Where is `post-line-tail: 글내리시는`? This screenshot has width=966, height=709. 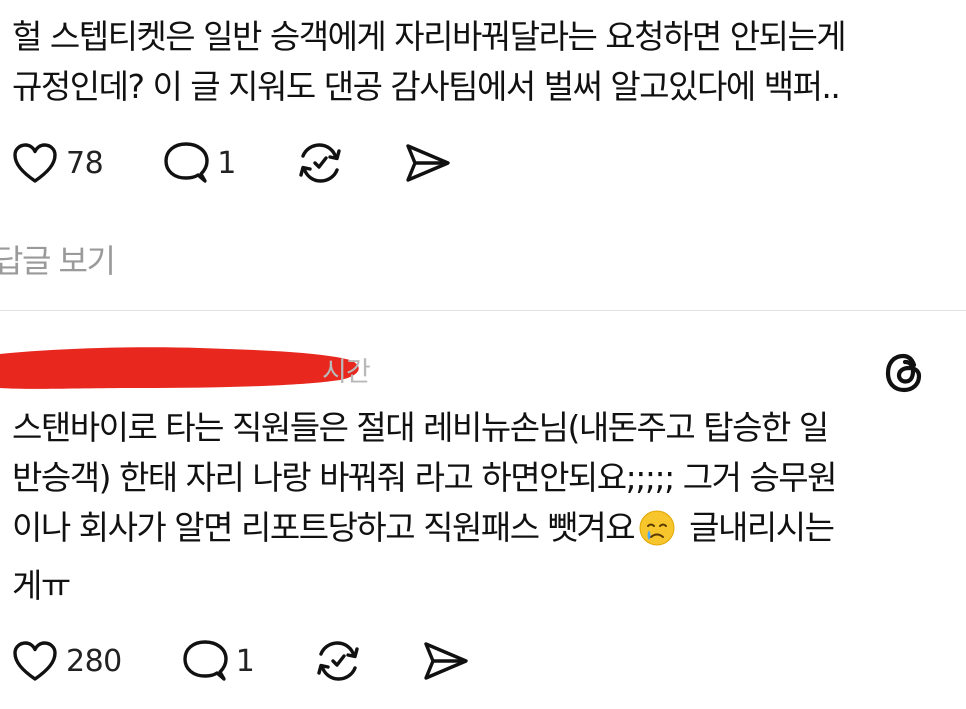
post-line-tail: 글내리시는 is located at coordinates (762, 527).